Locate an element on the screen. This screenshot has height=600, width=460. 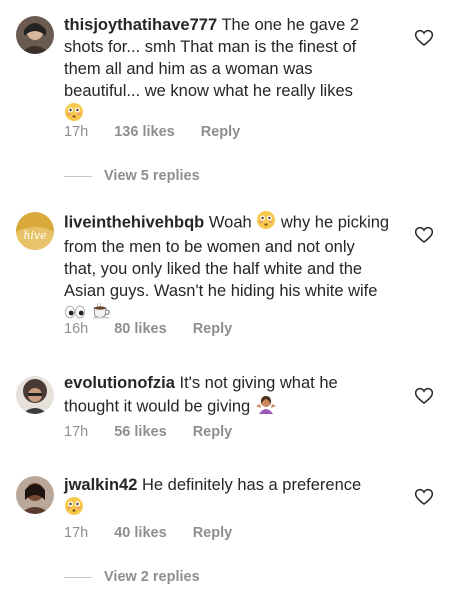
username: evolutionofzia is located at coordinates (119, 383).